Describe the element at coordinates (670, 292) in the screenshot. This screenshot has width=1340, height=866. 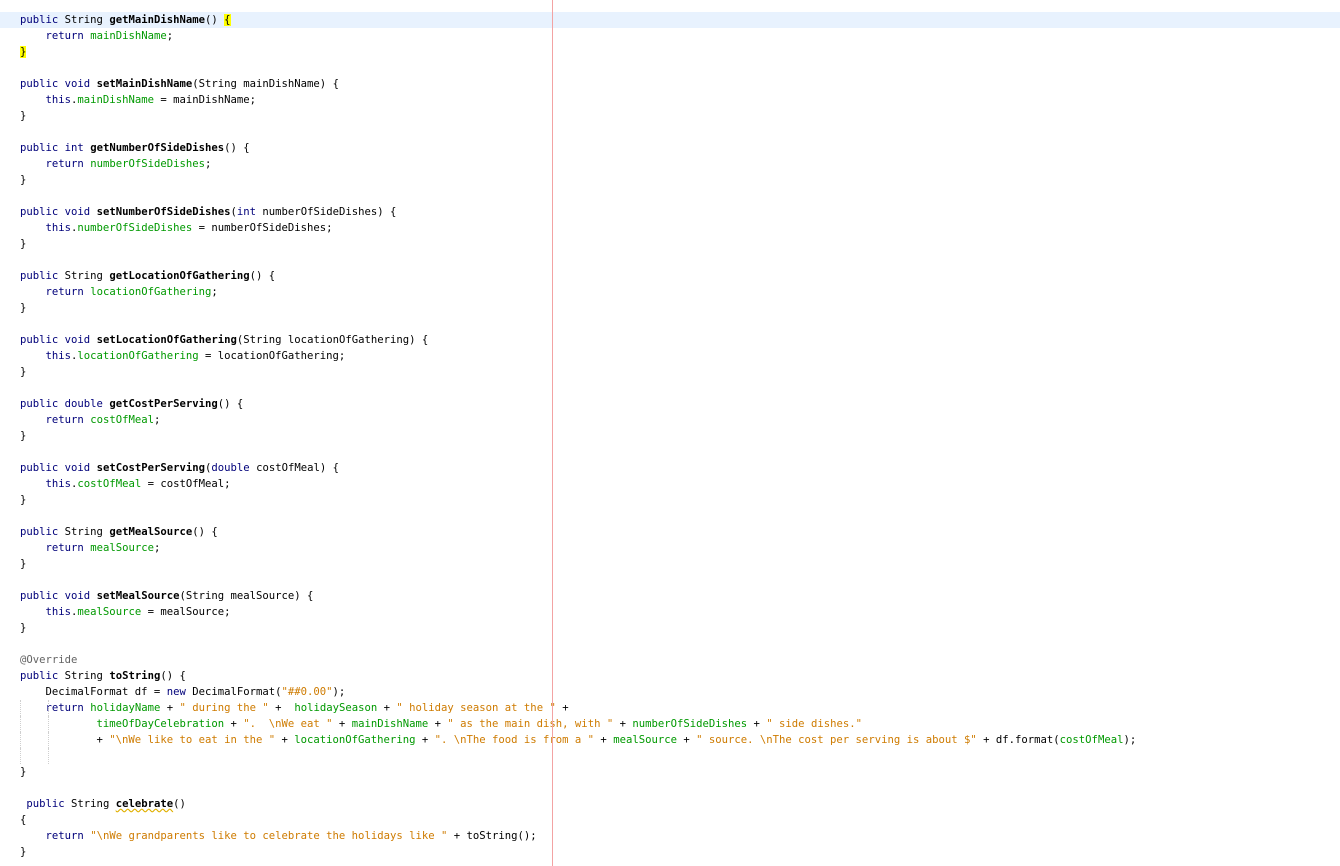
I see `code-line: return locationOfGathering;` at that location.